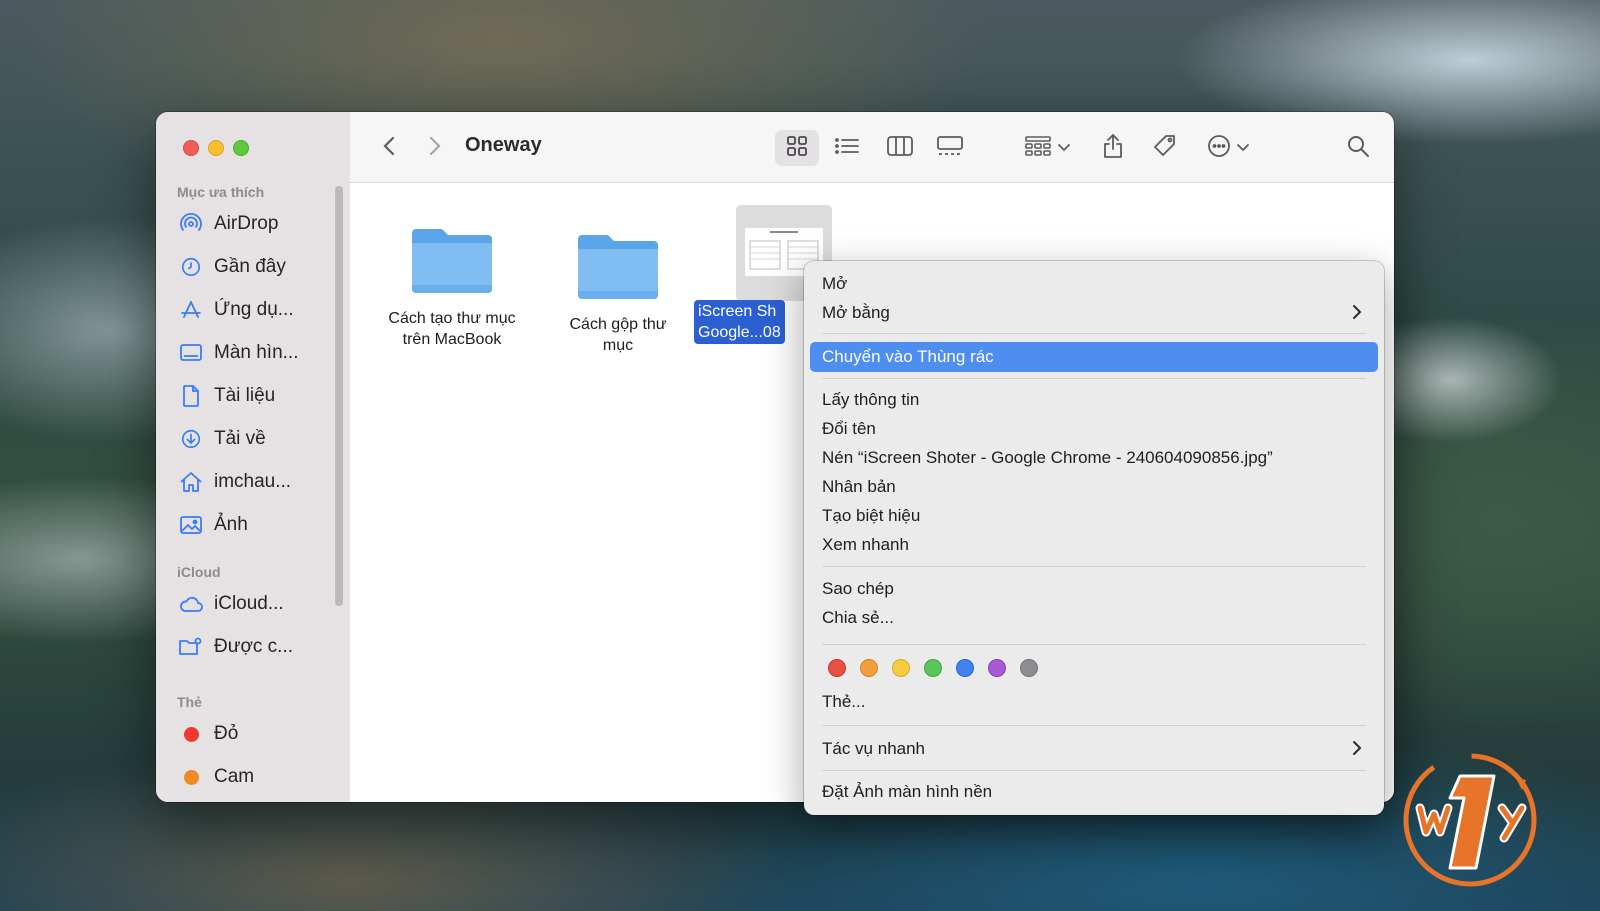  I want to click on grid-icon, so click(797, 148).